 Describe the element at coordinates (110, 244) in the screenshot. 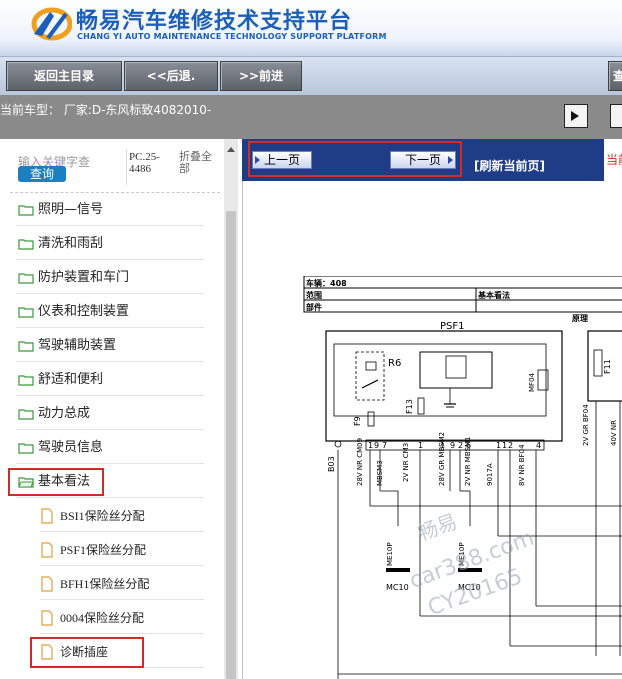

I see `tree-item-wiper: 清洗和雨刮` at that location.